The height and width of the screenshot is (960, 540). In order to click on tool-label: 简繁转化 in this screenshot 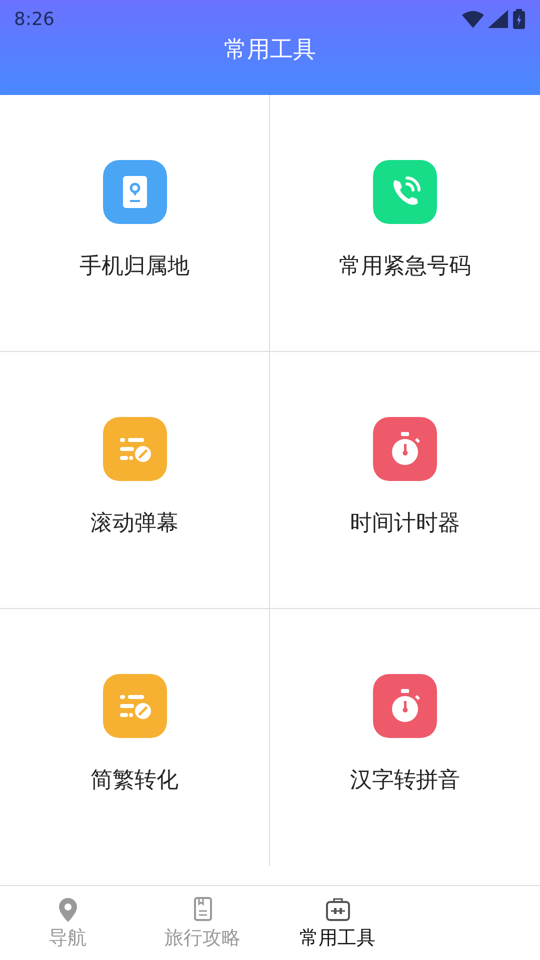, I will do `click(134, 780)`.